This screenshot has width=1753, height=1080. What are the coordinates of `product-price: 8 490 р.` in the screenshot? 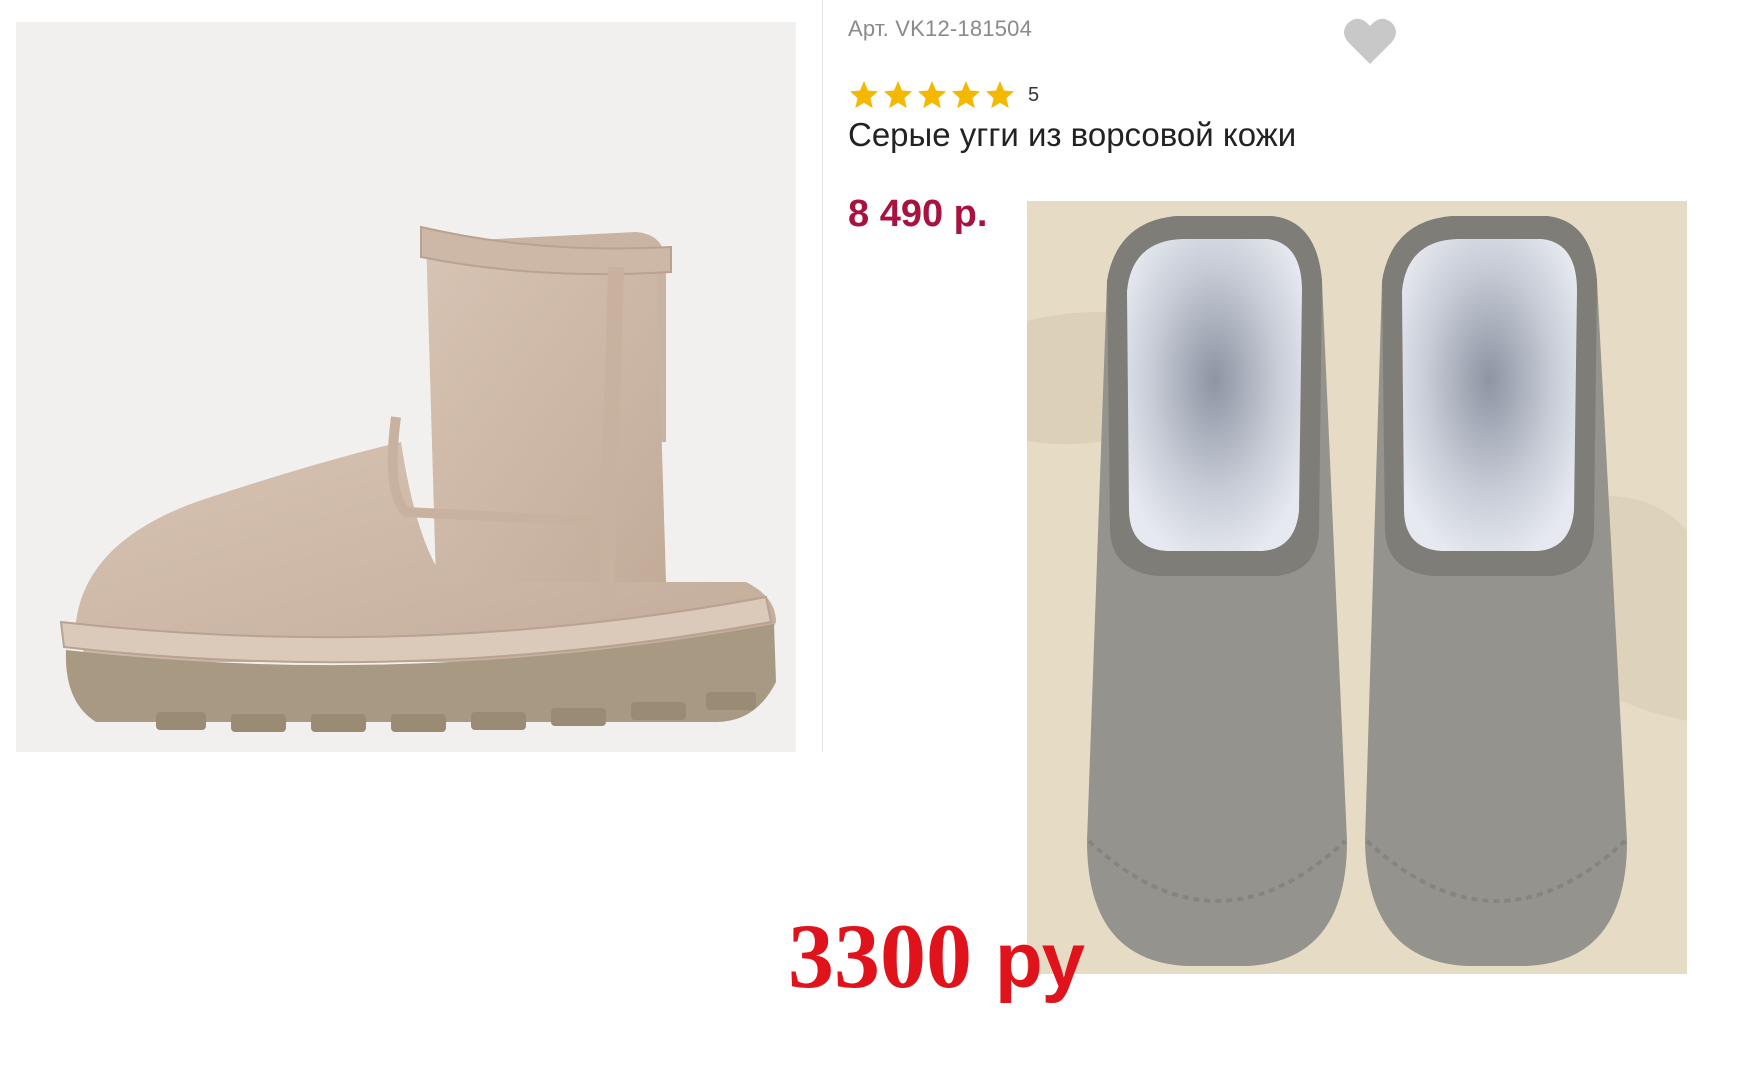 It's located at (918, 214).